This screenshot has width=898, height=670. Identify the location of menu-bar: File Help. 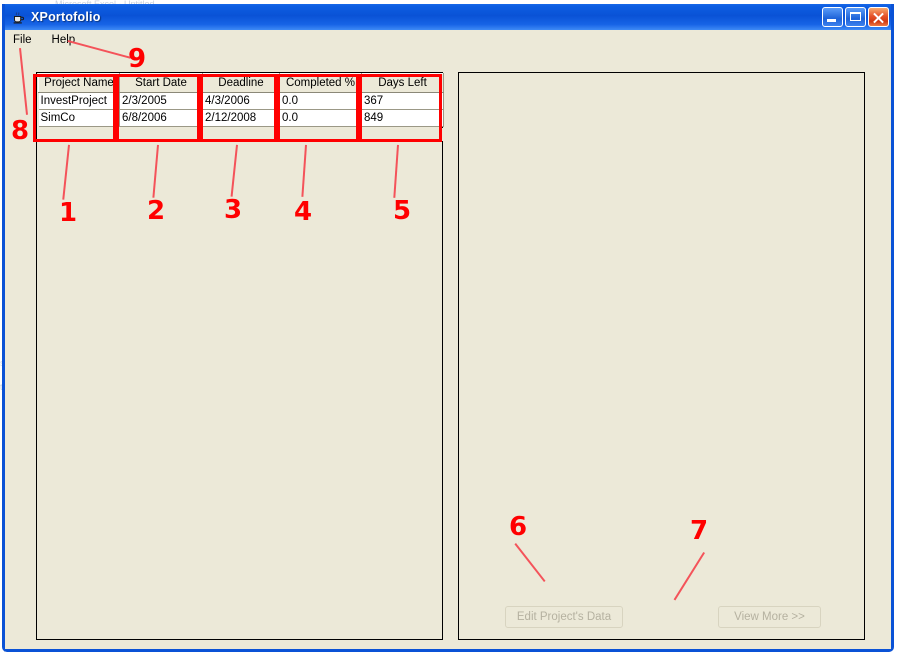
(448, 39).